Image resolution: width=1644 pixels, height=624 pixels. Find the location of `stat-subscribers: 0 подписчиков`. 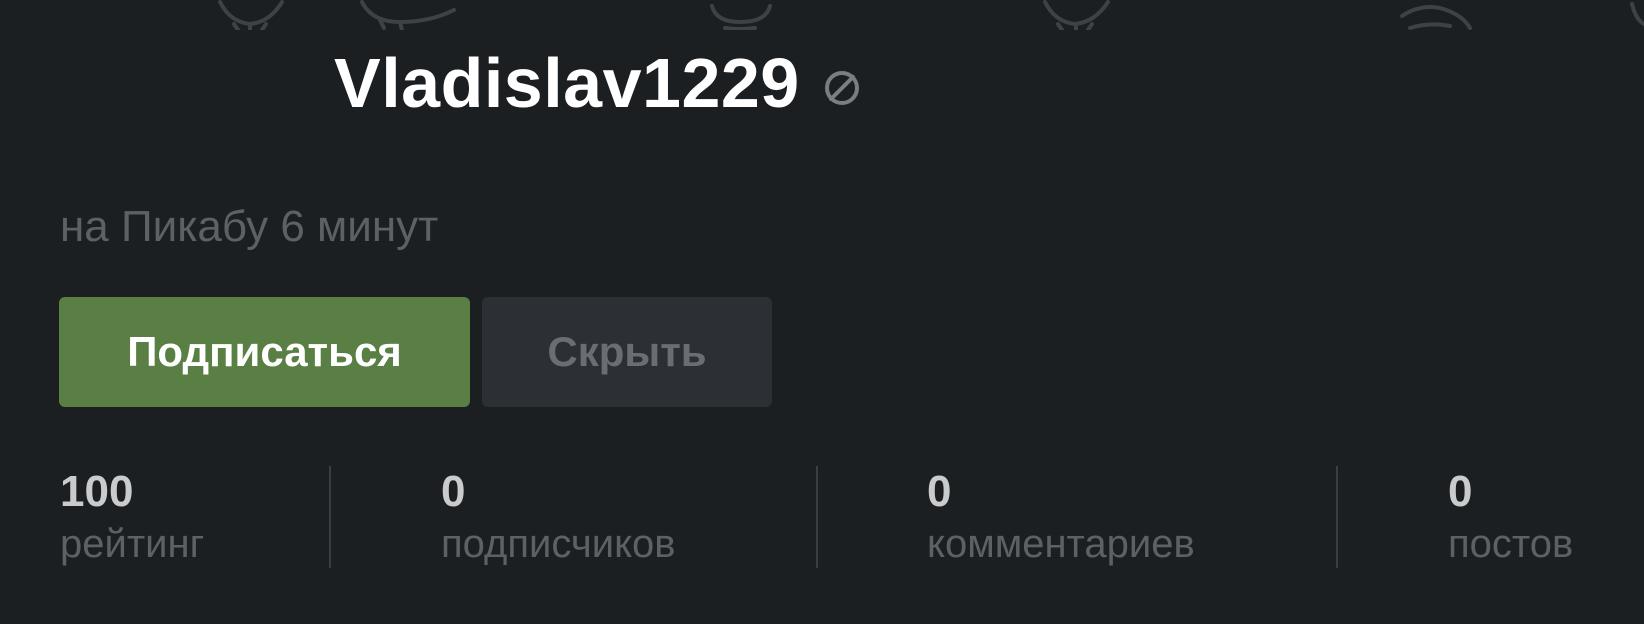

stat-subscribers: 0 подписчиков is located at coordinates (558, 523).